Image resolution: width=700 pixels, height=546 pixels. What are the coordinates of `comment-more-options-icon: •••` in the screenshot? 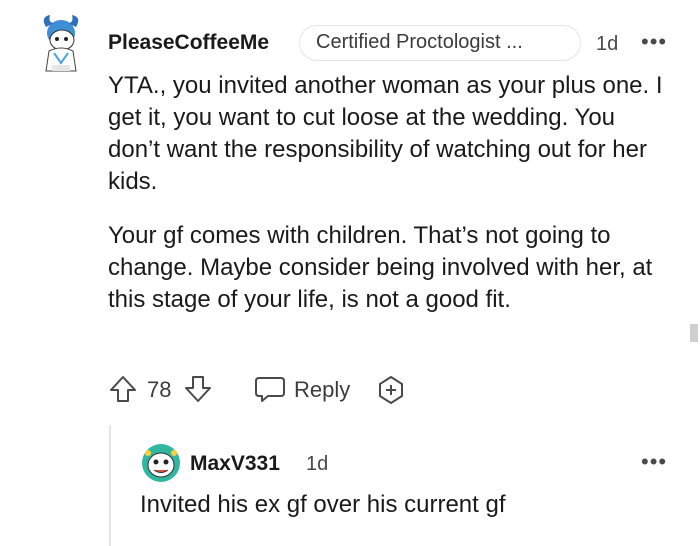 It's located at (654, 42).